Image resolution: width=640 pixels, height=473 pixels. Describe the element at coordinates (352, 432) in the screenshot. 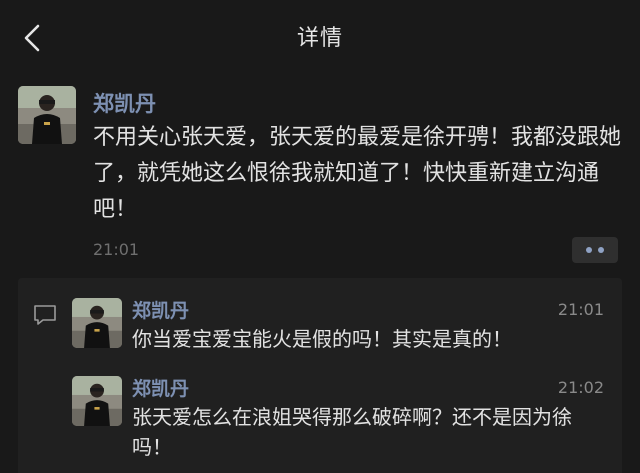

I see `comment-text: 张天爱怎么在浪姐哭得那么破碎啊？还不是因为徐吗！` at that location.